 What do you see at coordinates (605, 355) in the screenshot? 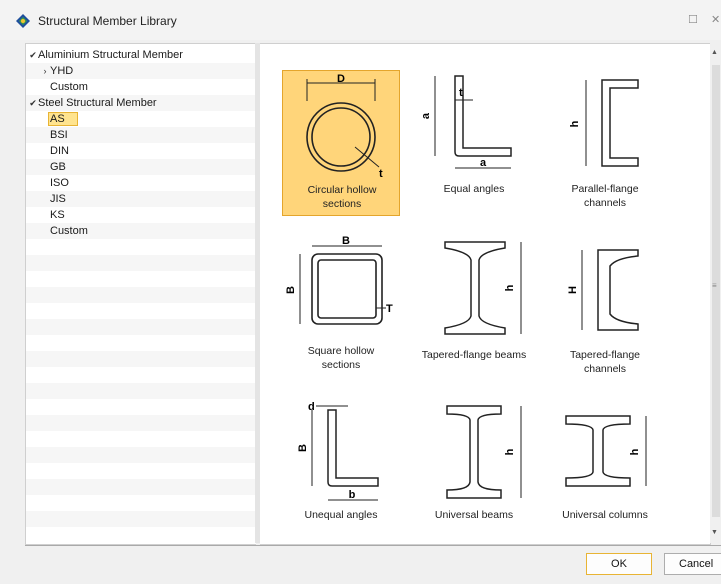
I see `section-caption: Tapered-flange` at bounding box center [605, 355].